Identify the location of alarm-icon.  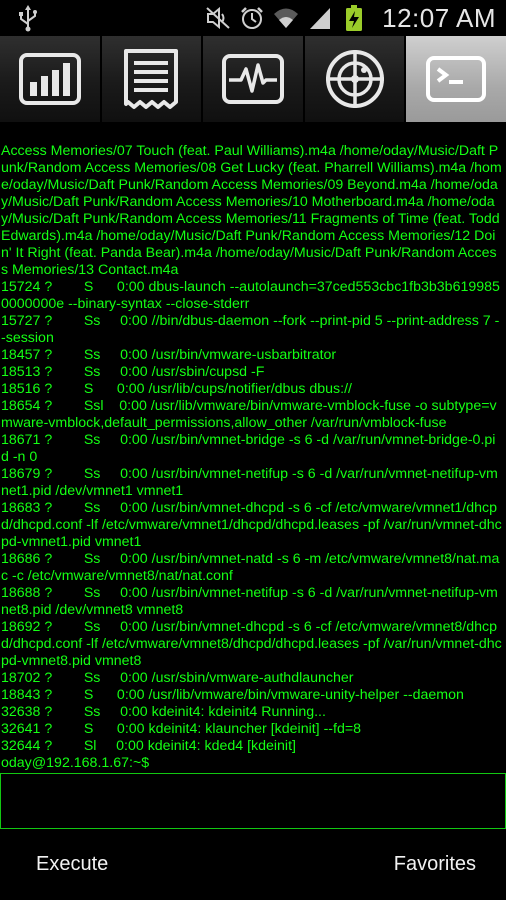
(252, 18).